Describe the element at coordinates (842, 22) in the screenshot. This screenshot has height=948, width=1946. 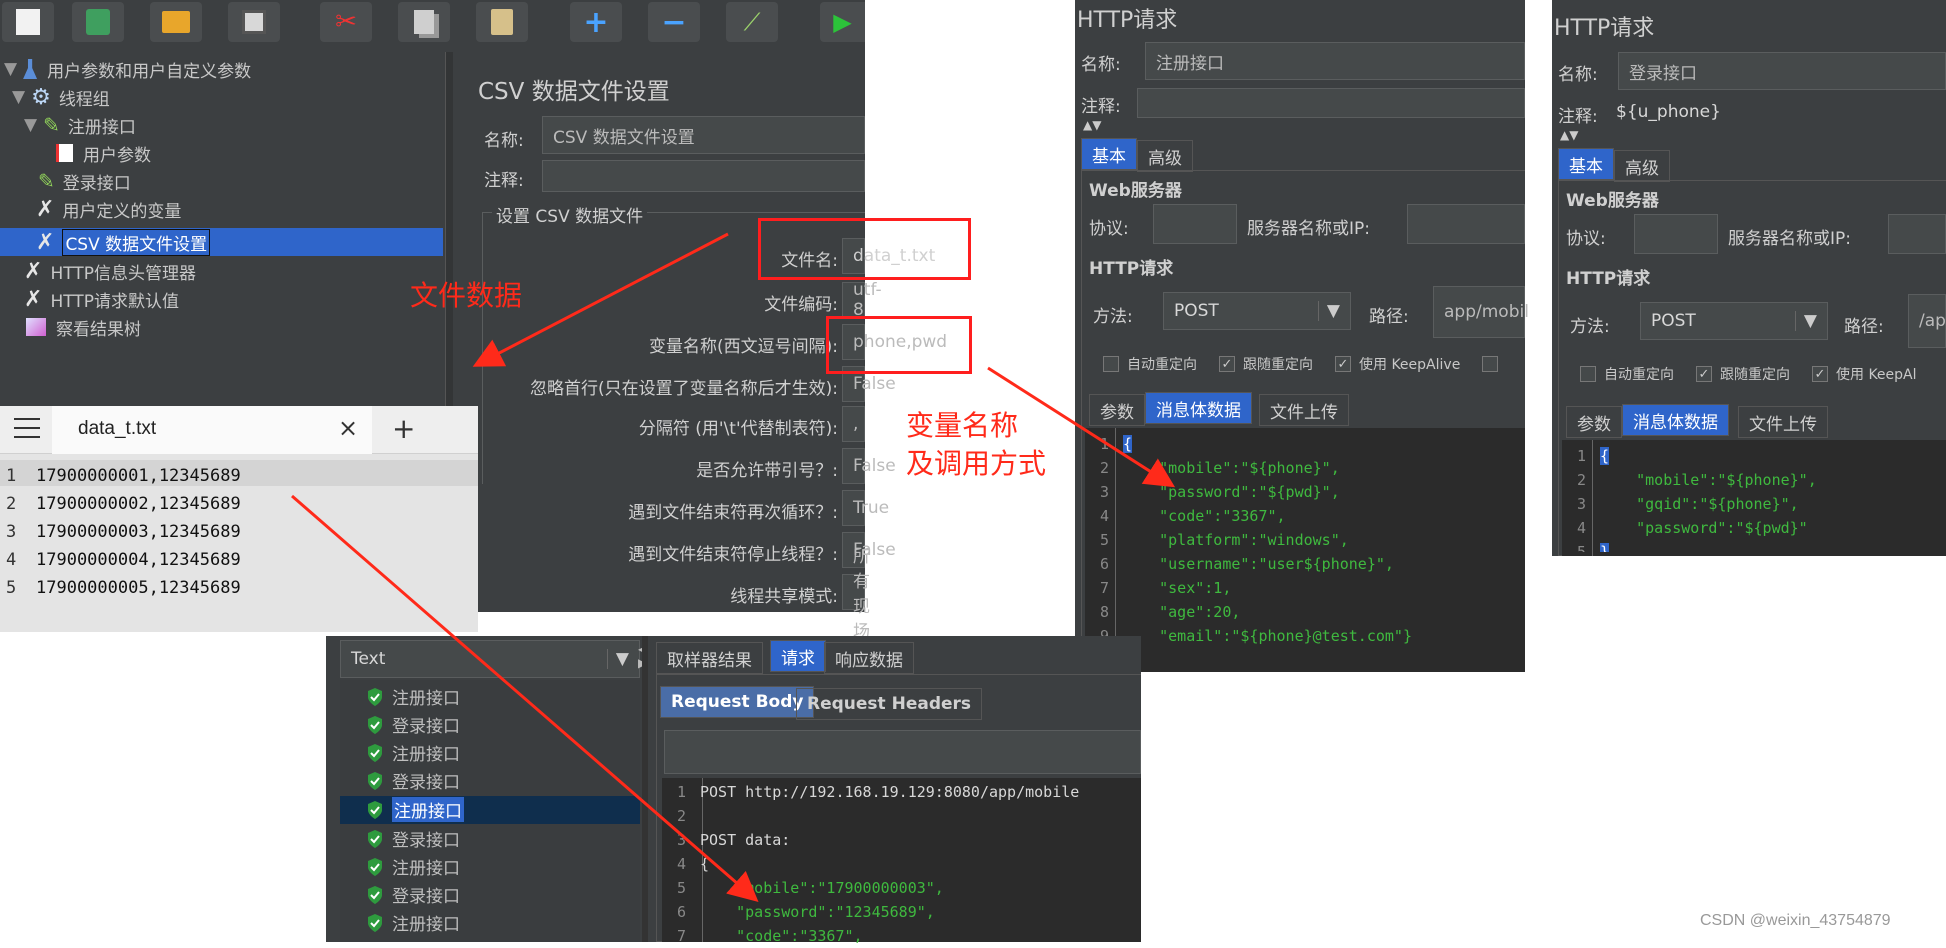
I see `start-icon: ▶` at that location.